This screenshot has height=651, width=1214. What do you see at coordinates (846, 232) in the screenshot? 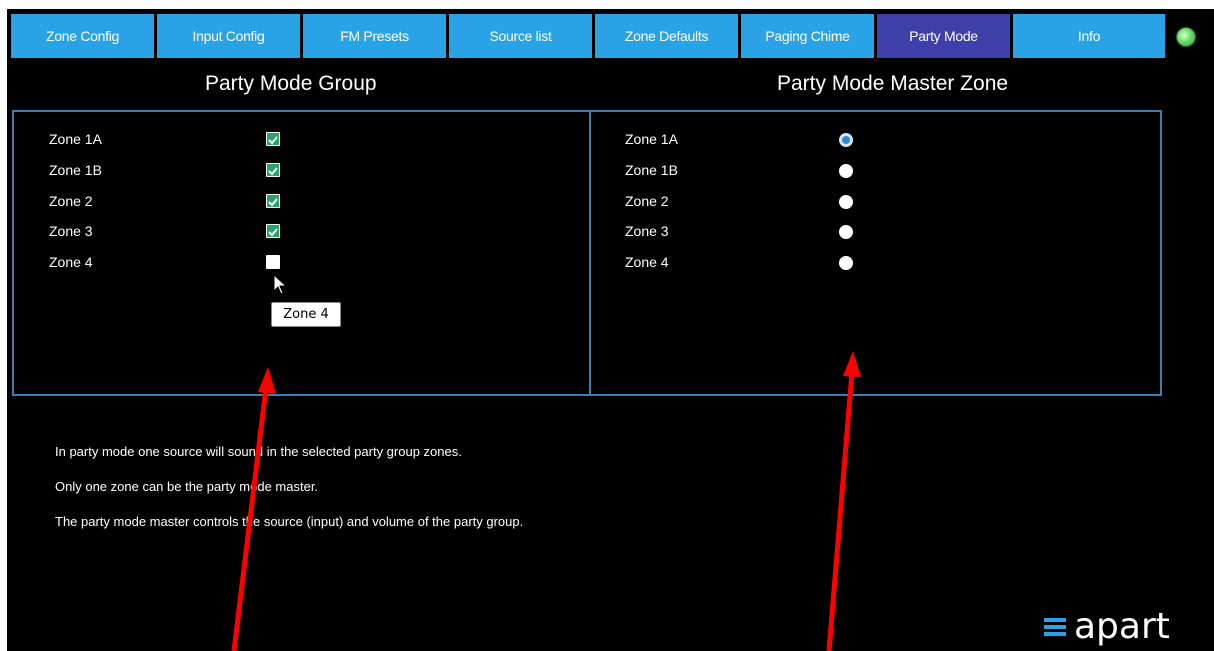
I see `master-zone-3-radio` at bounding box center [846, 232].